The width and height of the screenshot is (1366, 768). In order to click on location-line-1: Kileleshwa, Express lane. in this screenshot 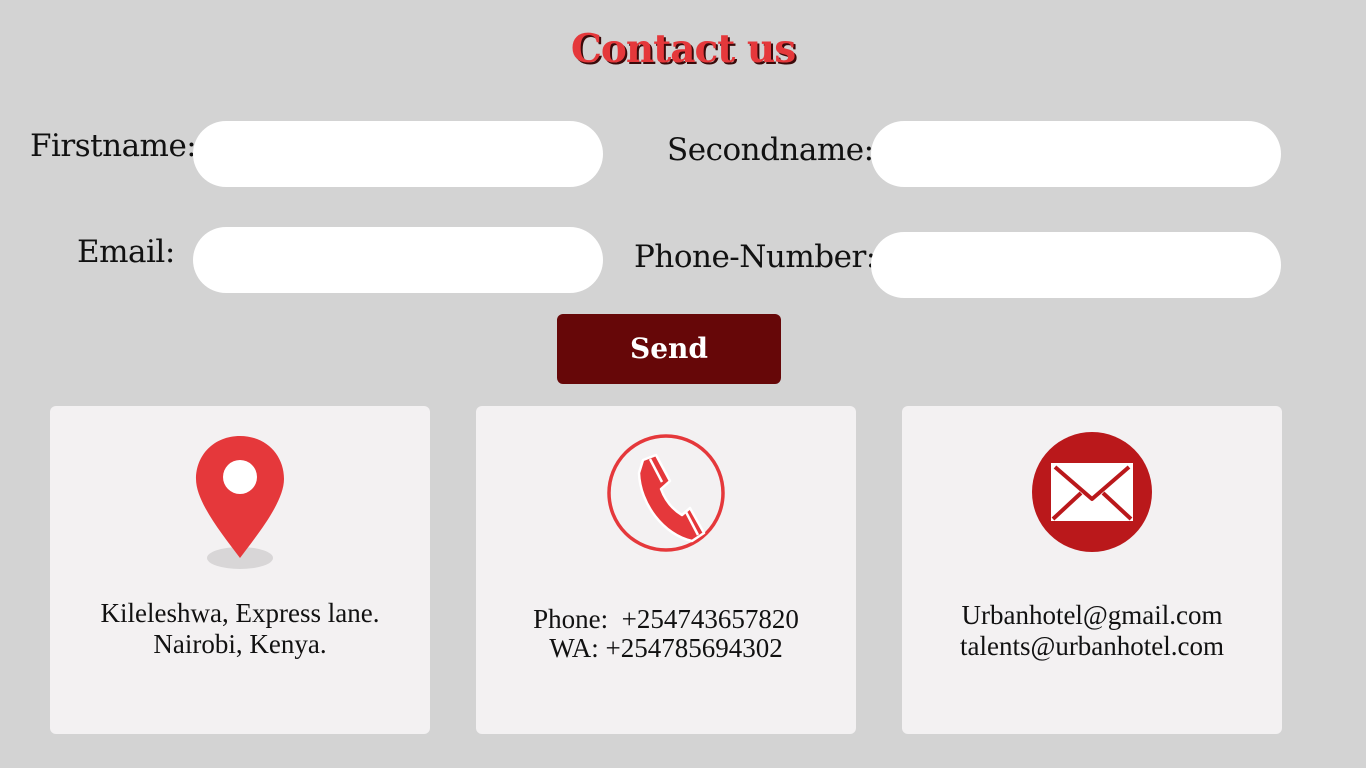, I will do `click(240, 613)`.